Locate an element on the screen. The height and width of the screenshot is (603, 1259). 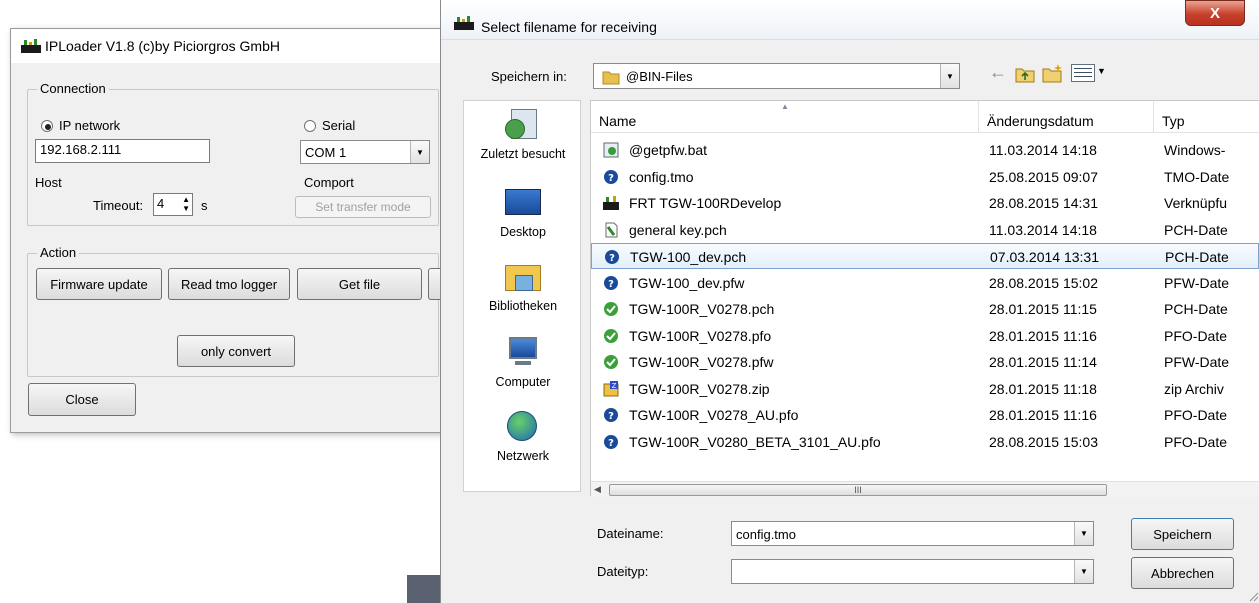
file-date: 28.01.2015 11:15 is located at coordinates (1043, 309).